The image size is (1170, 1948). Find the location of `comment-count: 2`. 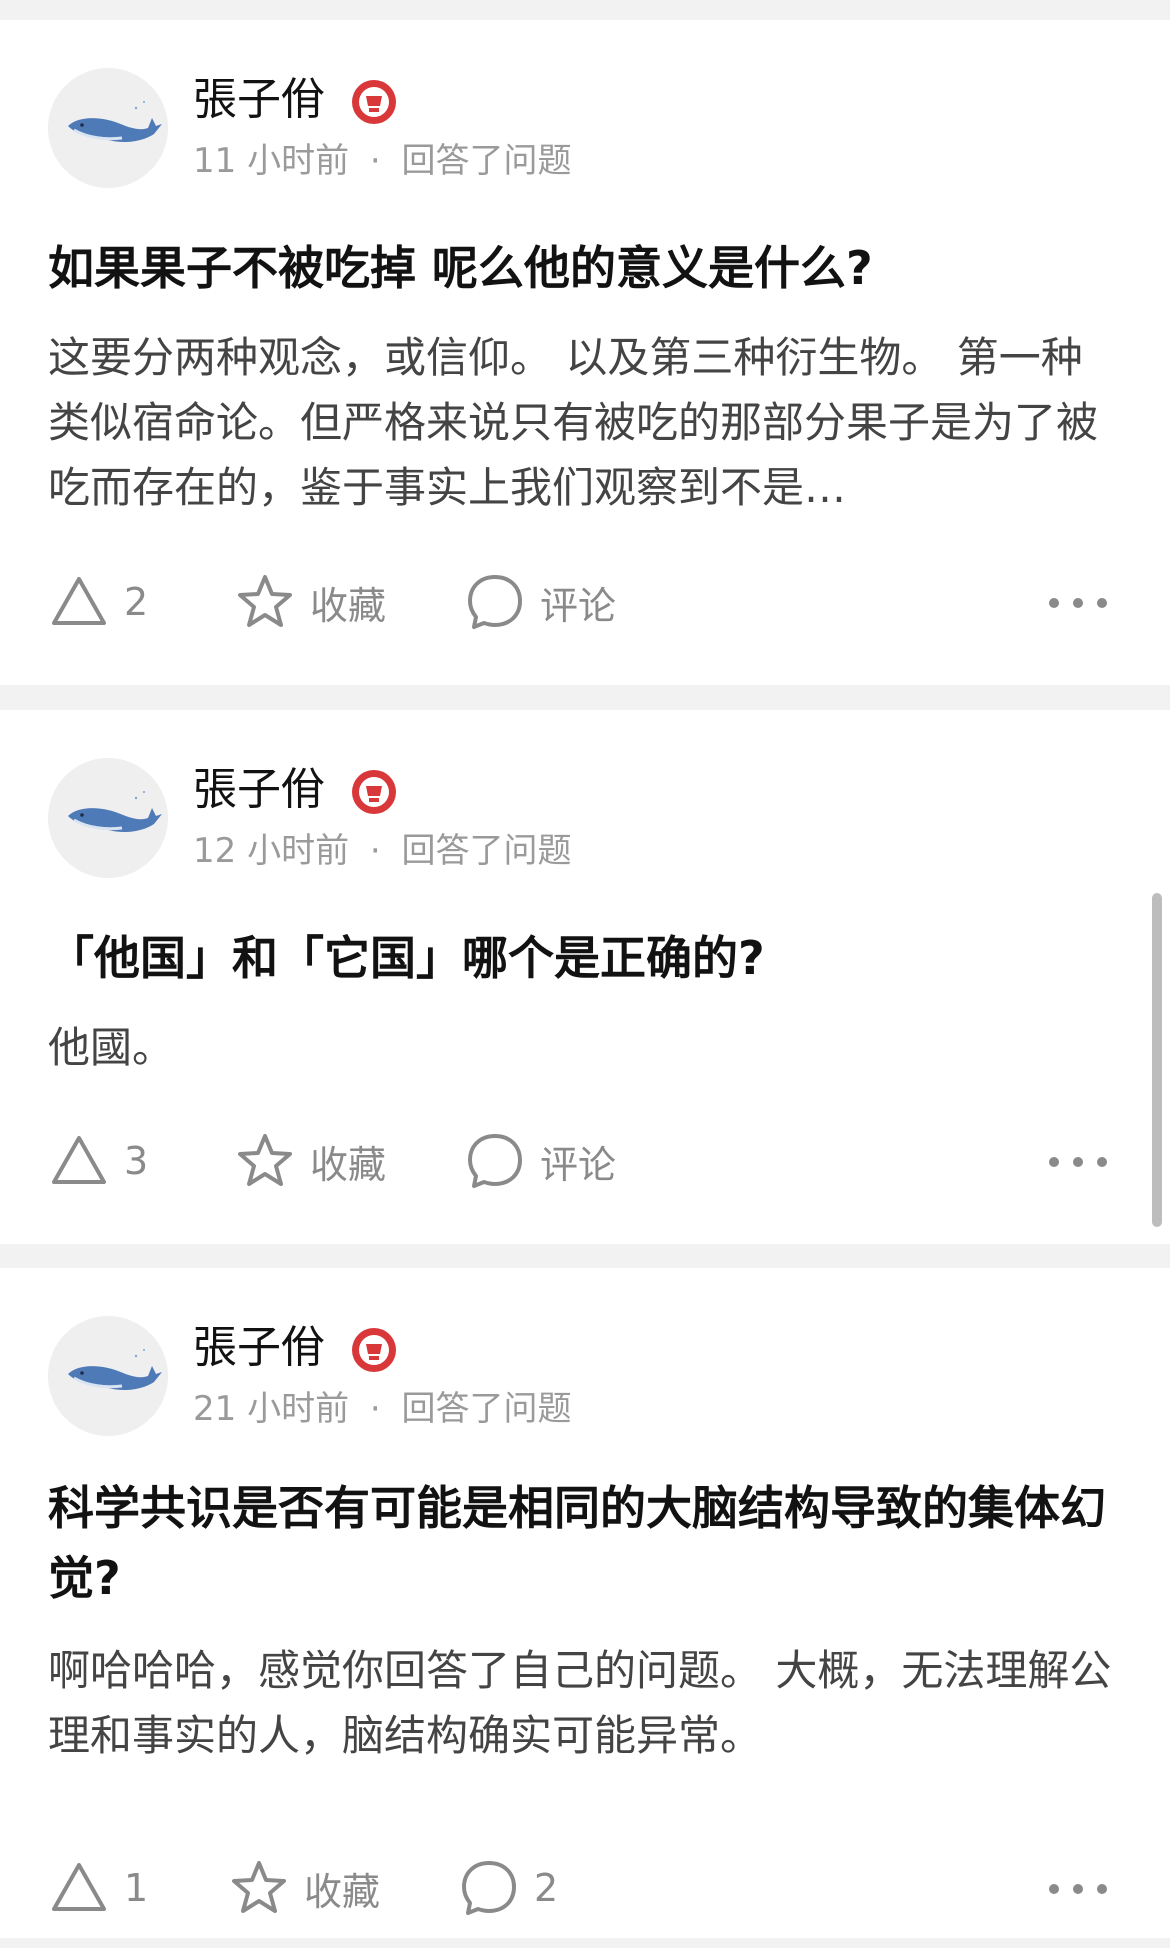

comment-count: 2 is located at coordinates (546, 1888).